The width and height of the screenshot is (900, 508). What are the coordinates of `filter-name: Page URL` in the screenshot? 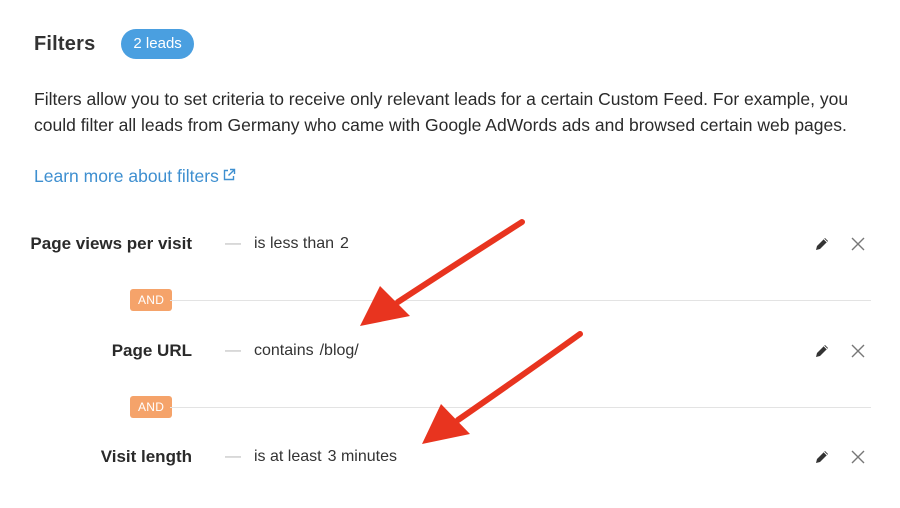 It's located at (151, 350).